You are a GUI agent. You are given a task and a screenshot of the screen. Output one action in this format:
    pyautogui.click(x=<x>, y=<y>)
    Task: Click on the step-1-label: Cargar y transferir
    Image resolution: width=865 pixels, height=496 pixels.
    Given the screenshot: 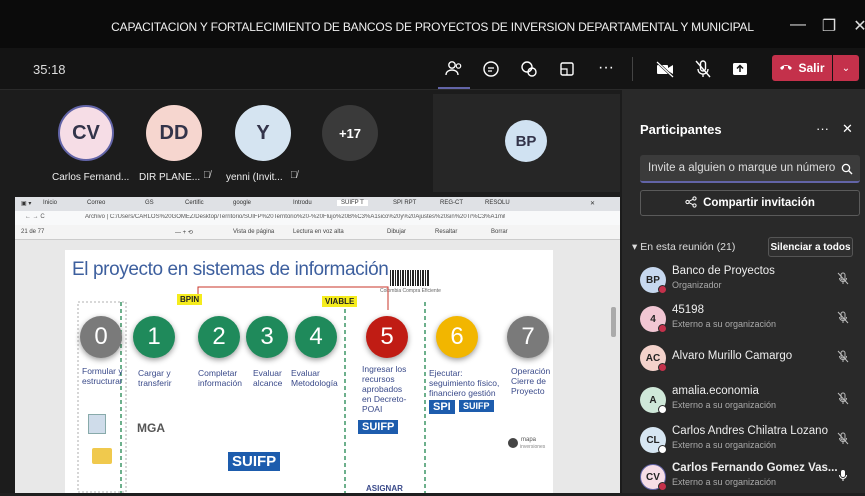 What is the action you would take?
    pyautogui.click(x=155, y=378)
    